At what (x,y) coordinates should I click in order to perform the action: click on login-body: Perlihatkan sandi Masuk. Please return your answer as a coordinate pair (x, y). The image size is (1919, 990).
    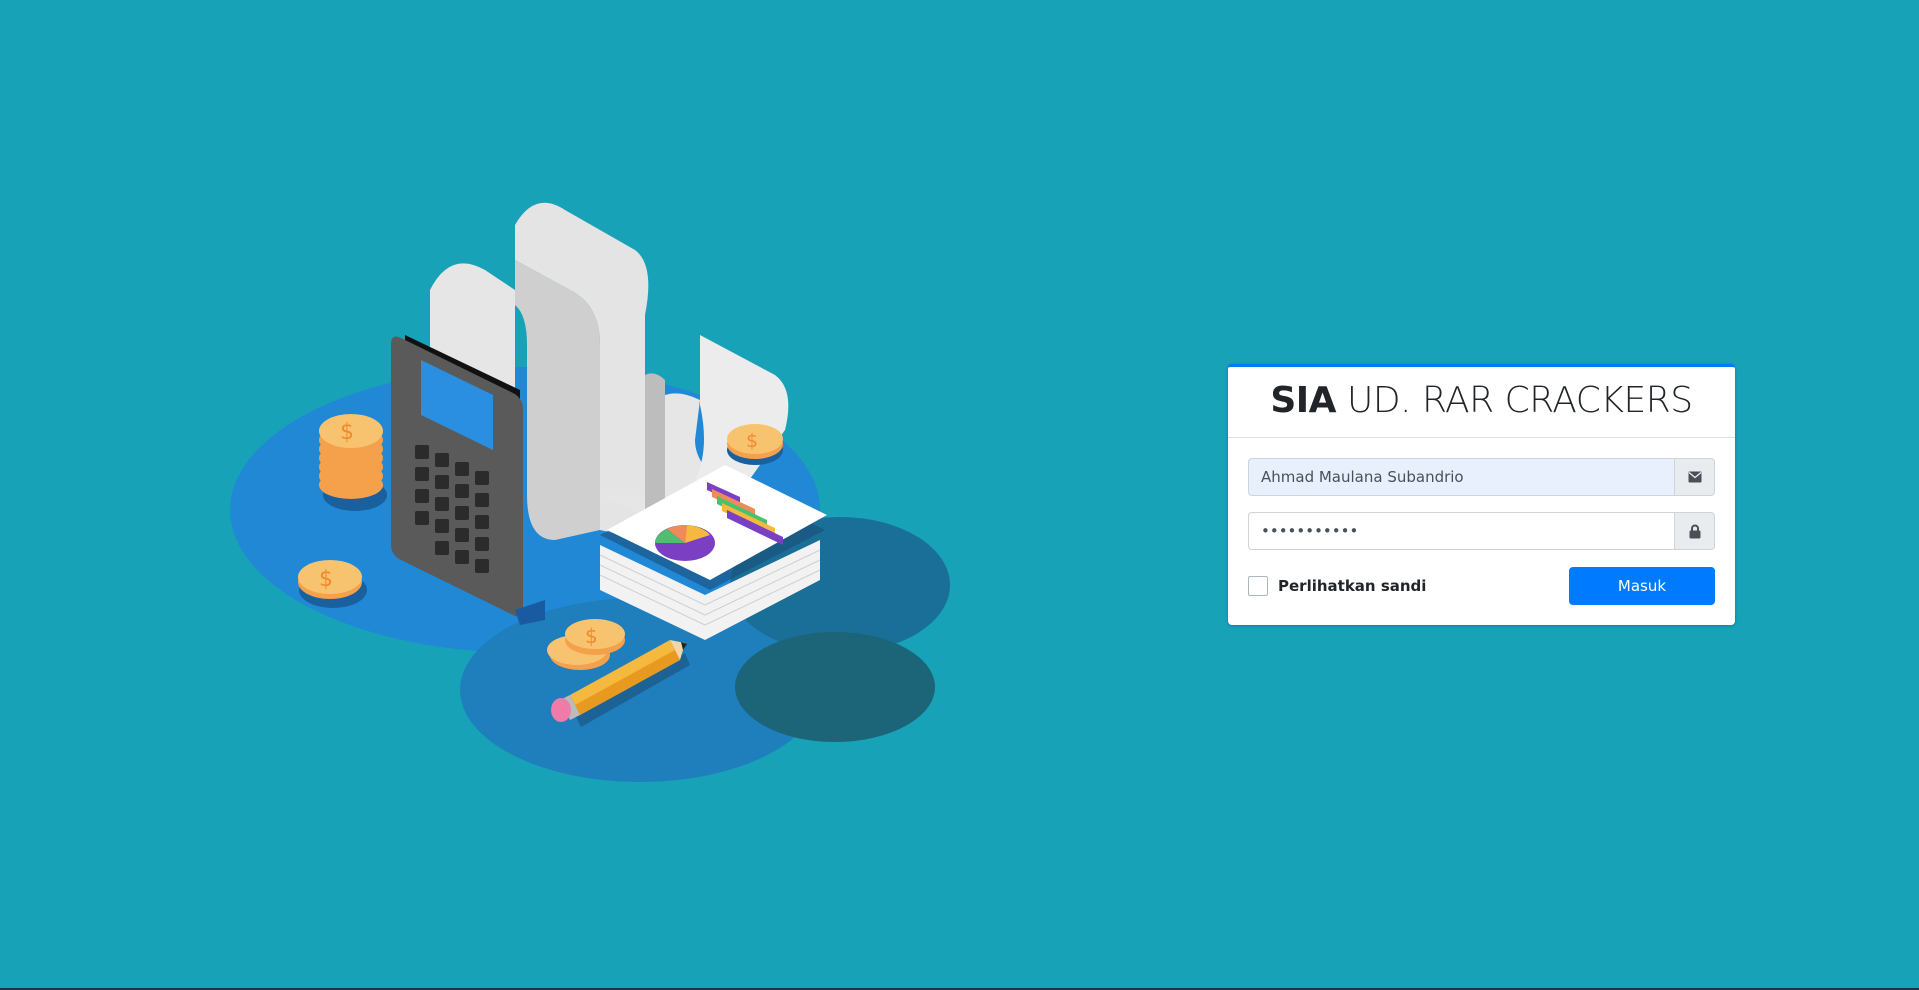
    Looking at the image, I should click on (1481, 521).